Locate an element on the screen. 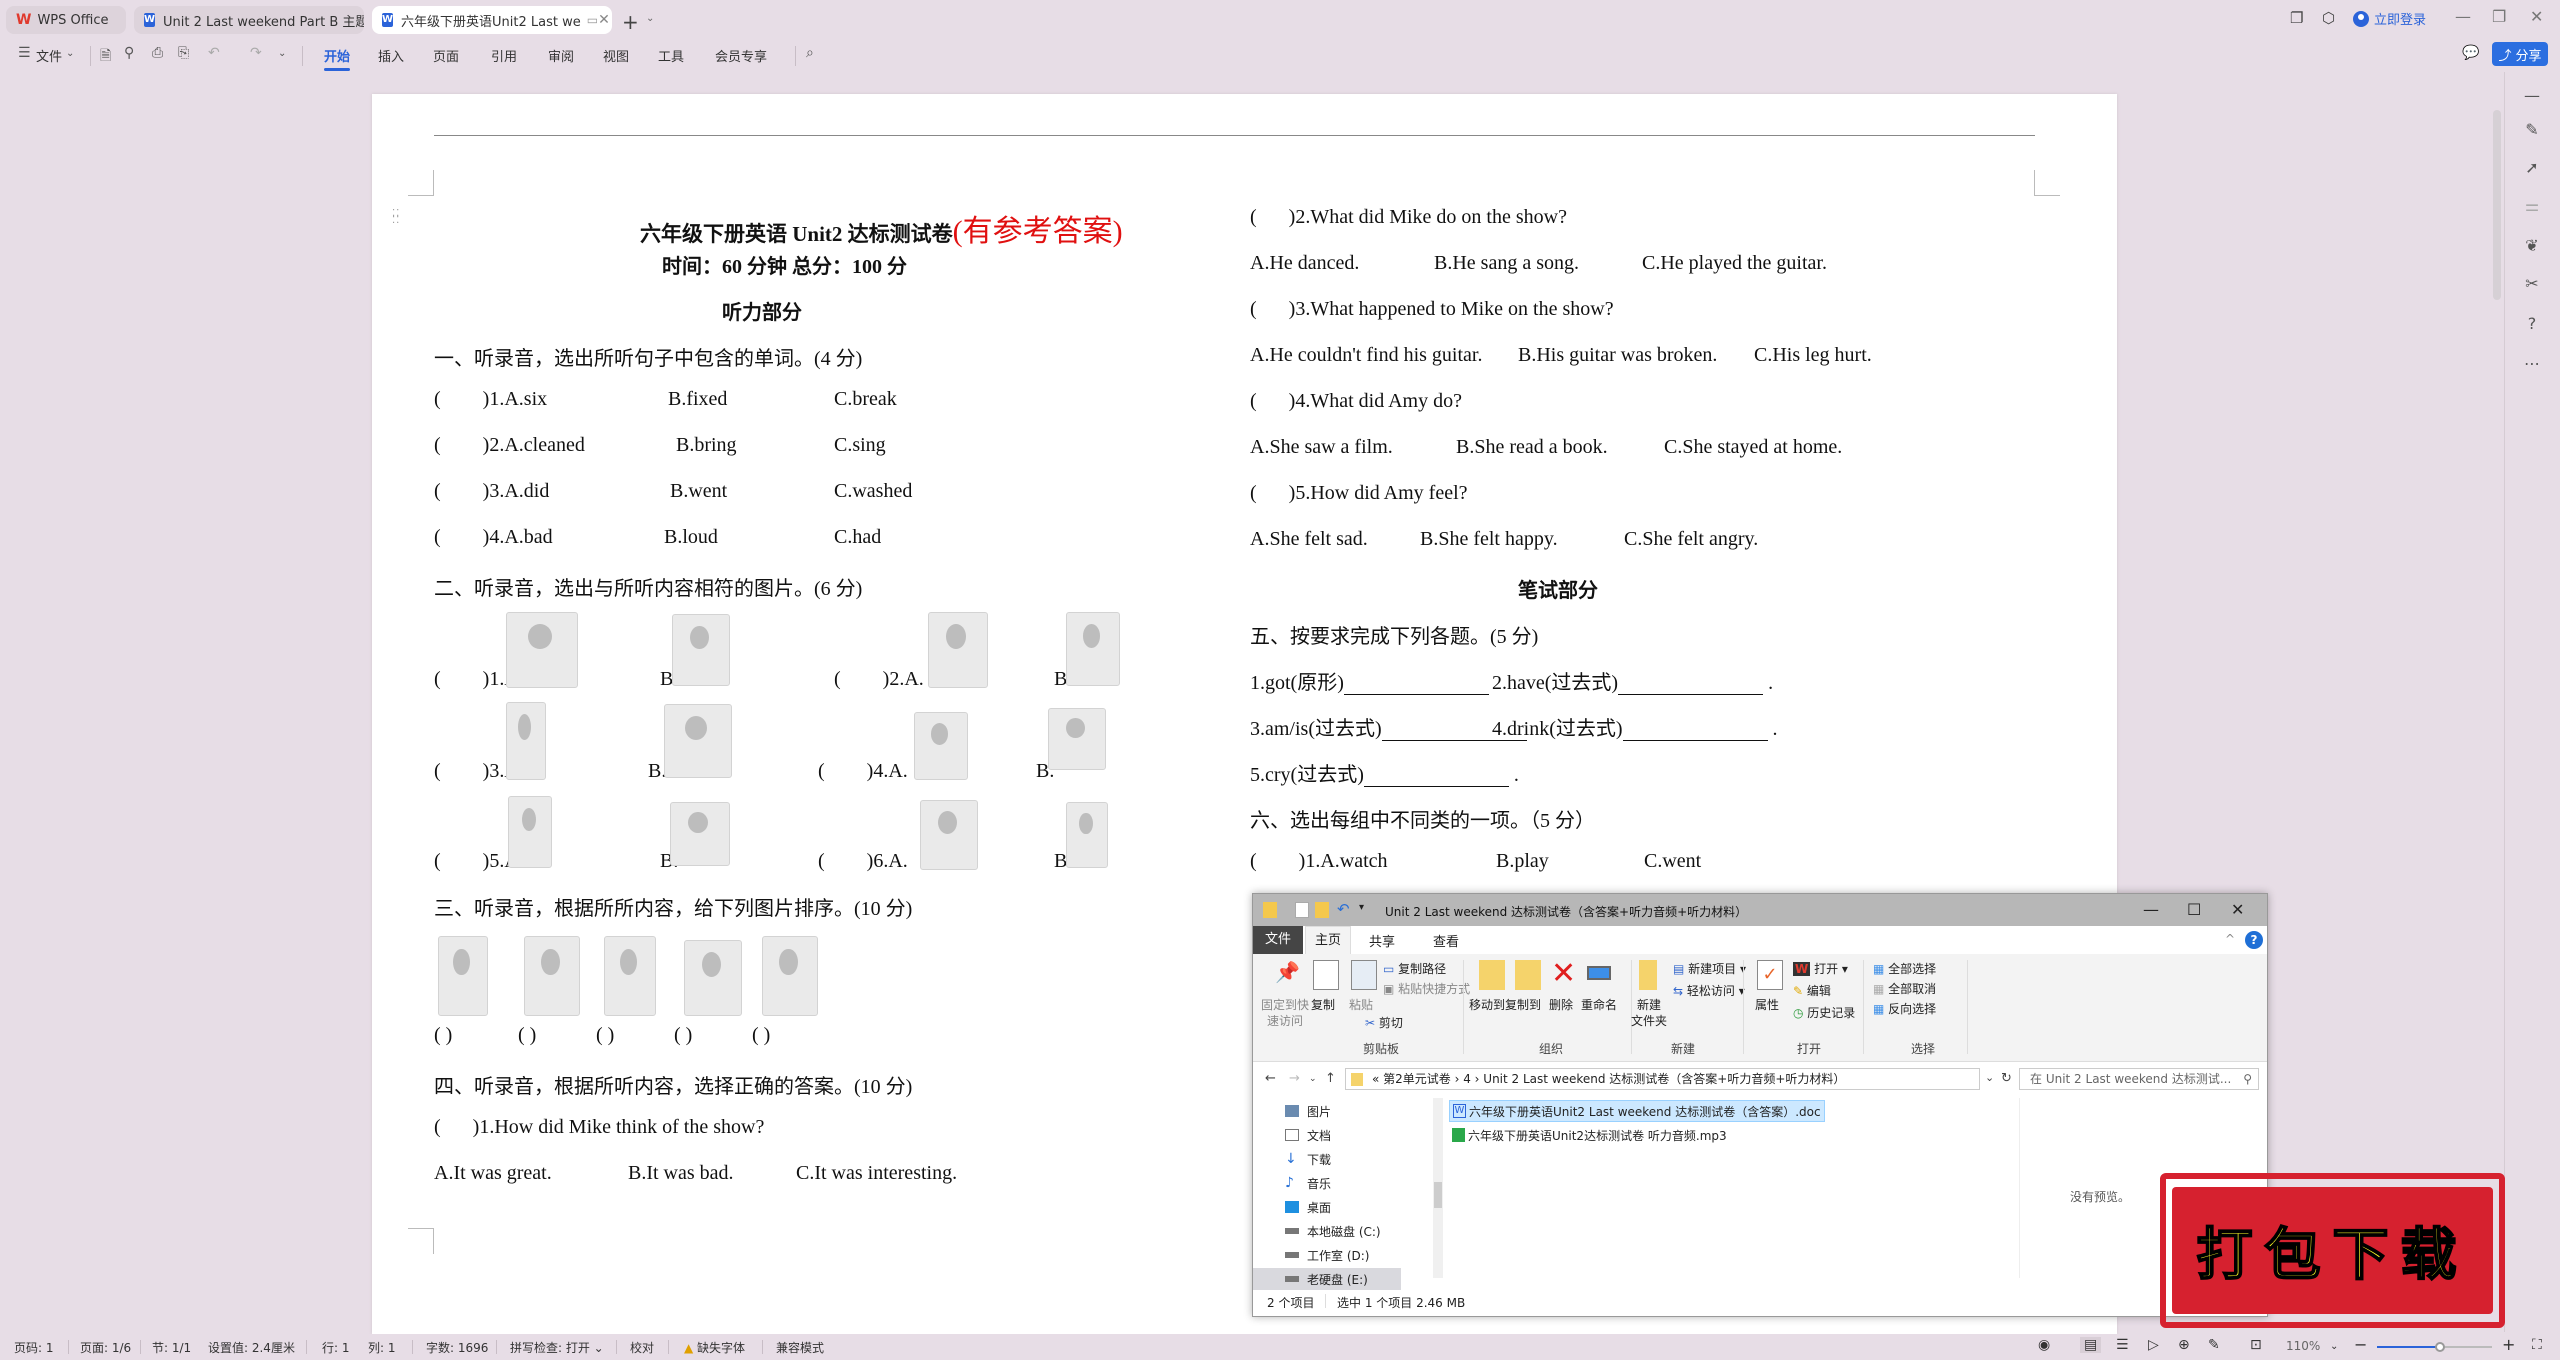 This screenshot has width=2560, height=1360. edit-button: ✎ 编辑 is located at coordinates (1812, 990).